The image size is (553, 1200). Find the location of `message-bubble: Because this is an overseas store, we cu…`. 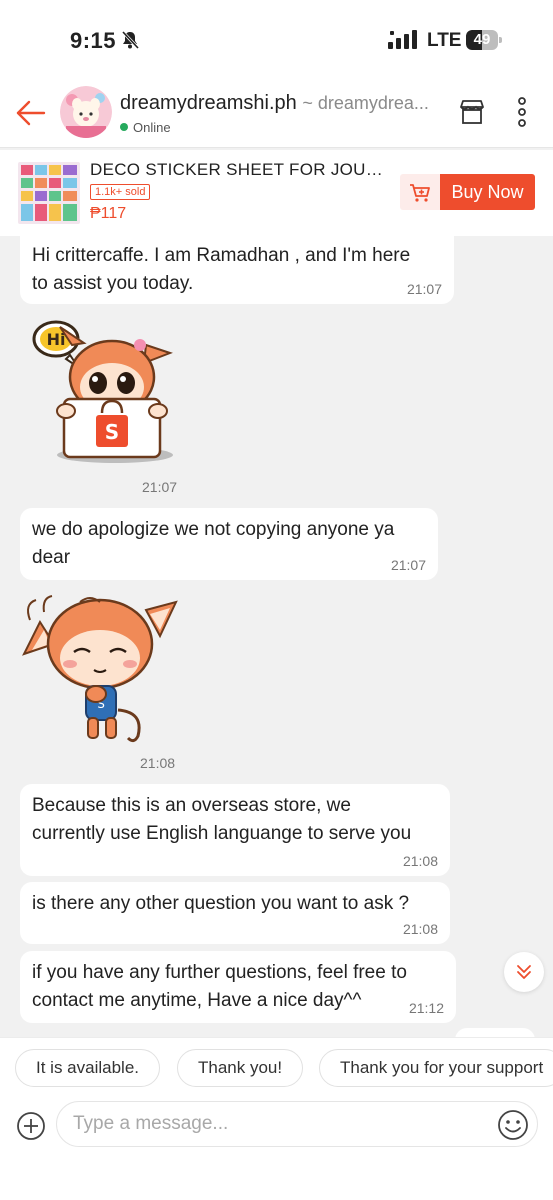

message-bubble: Because this is an overseas store, we cu… is located at coordinates (235, 830).